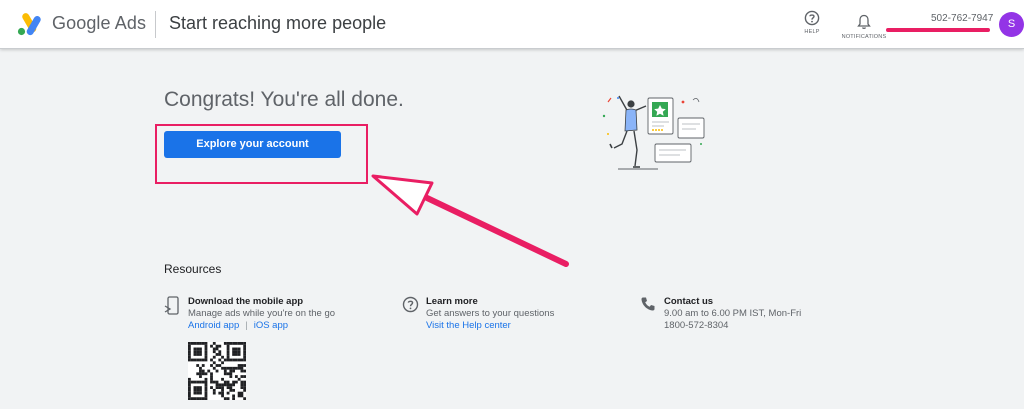 This screenshot has width=1024, height=409. What do you see at coordinates (193, 269) in the screenshot?
I see `resources-heading: Resources` at bounding box center [193, 269].